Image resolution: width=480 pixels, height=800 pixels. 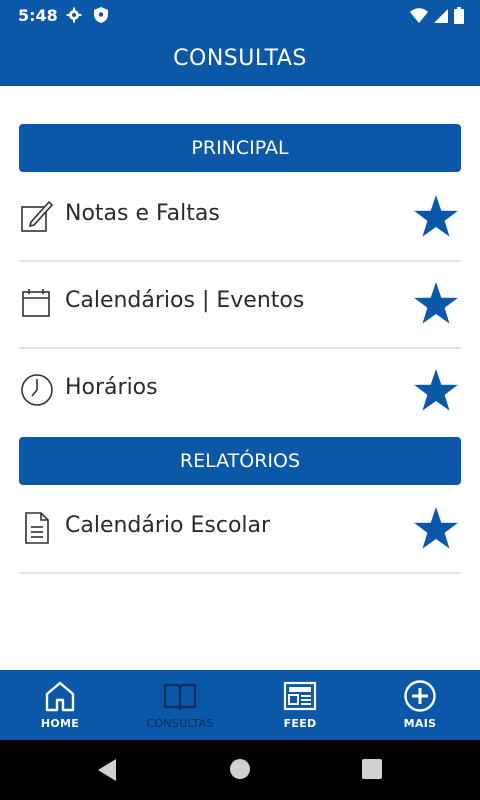 I want to click on plus-circle-icon, so click(x=420, y=696).